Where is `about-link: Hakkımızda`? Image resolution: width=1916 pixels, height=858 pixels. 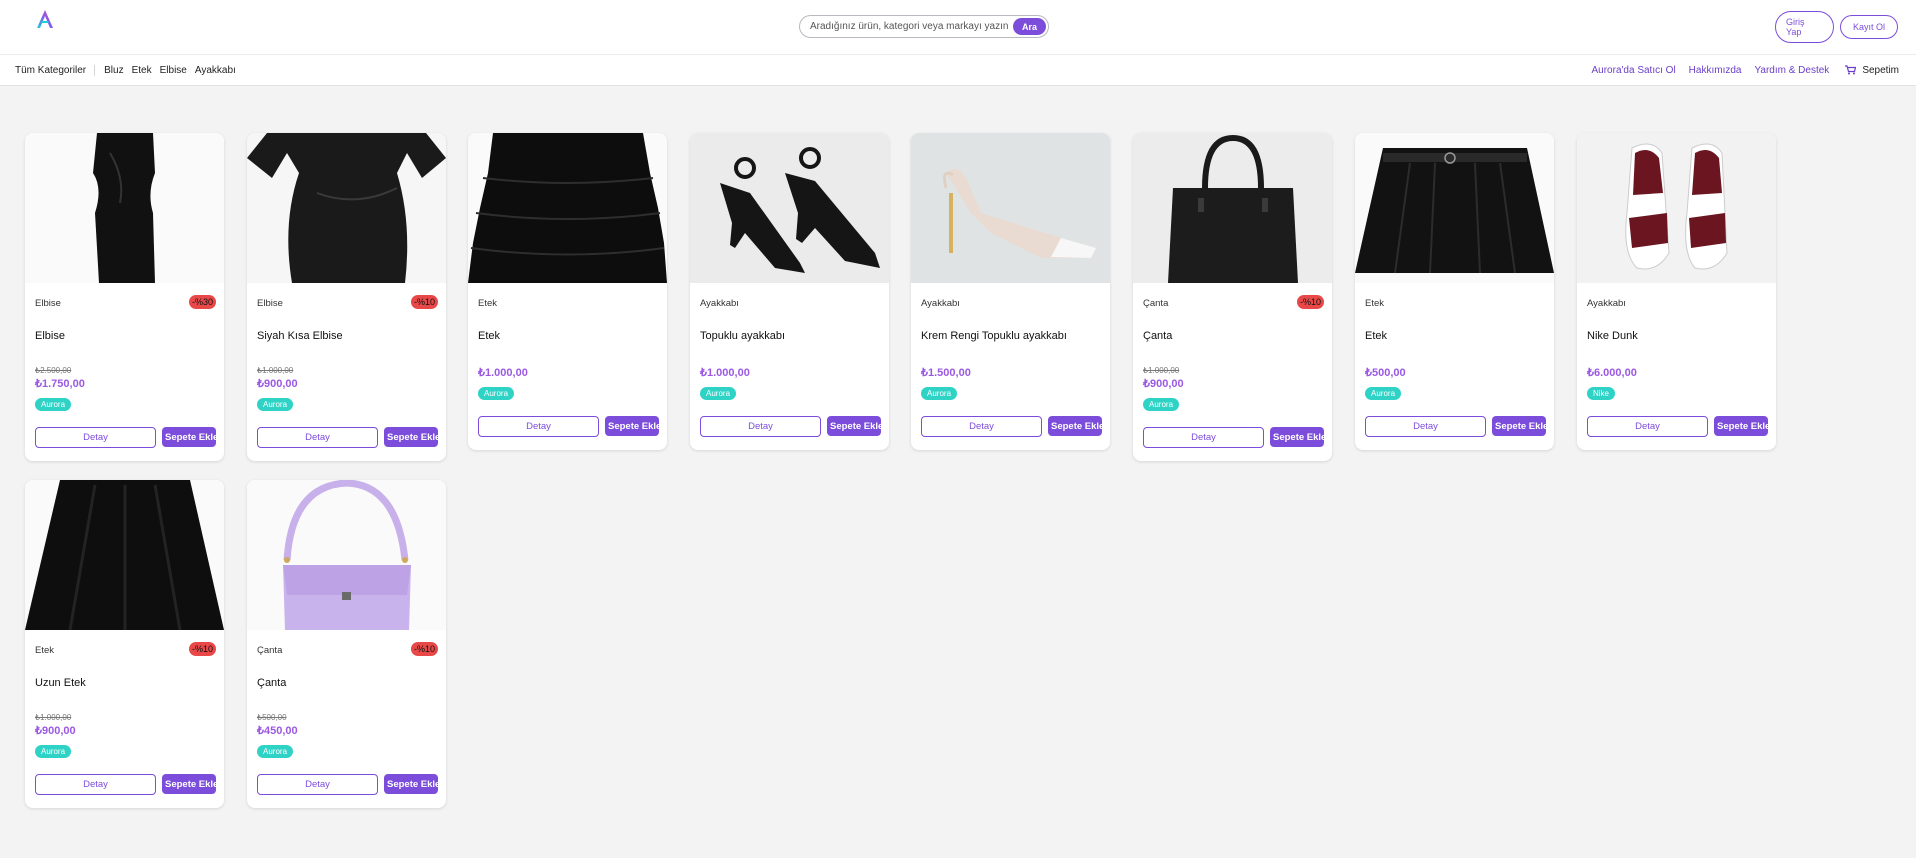 about-link: Hakkımızda is located at coordinates (1715, 70).